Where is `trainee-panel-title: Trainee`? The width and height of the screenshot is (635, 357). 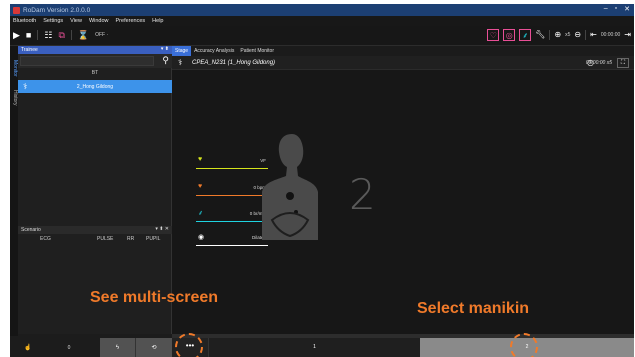 trainee-panel-title: Trainee is located at coordinates (29, 50).